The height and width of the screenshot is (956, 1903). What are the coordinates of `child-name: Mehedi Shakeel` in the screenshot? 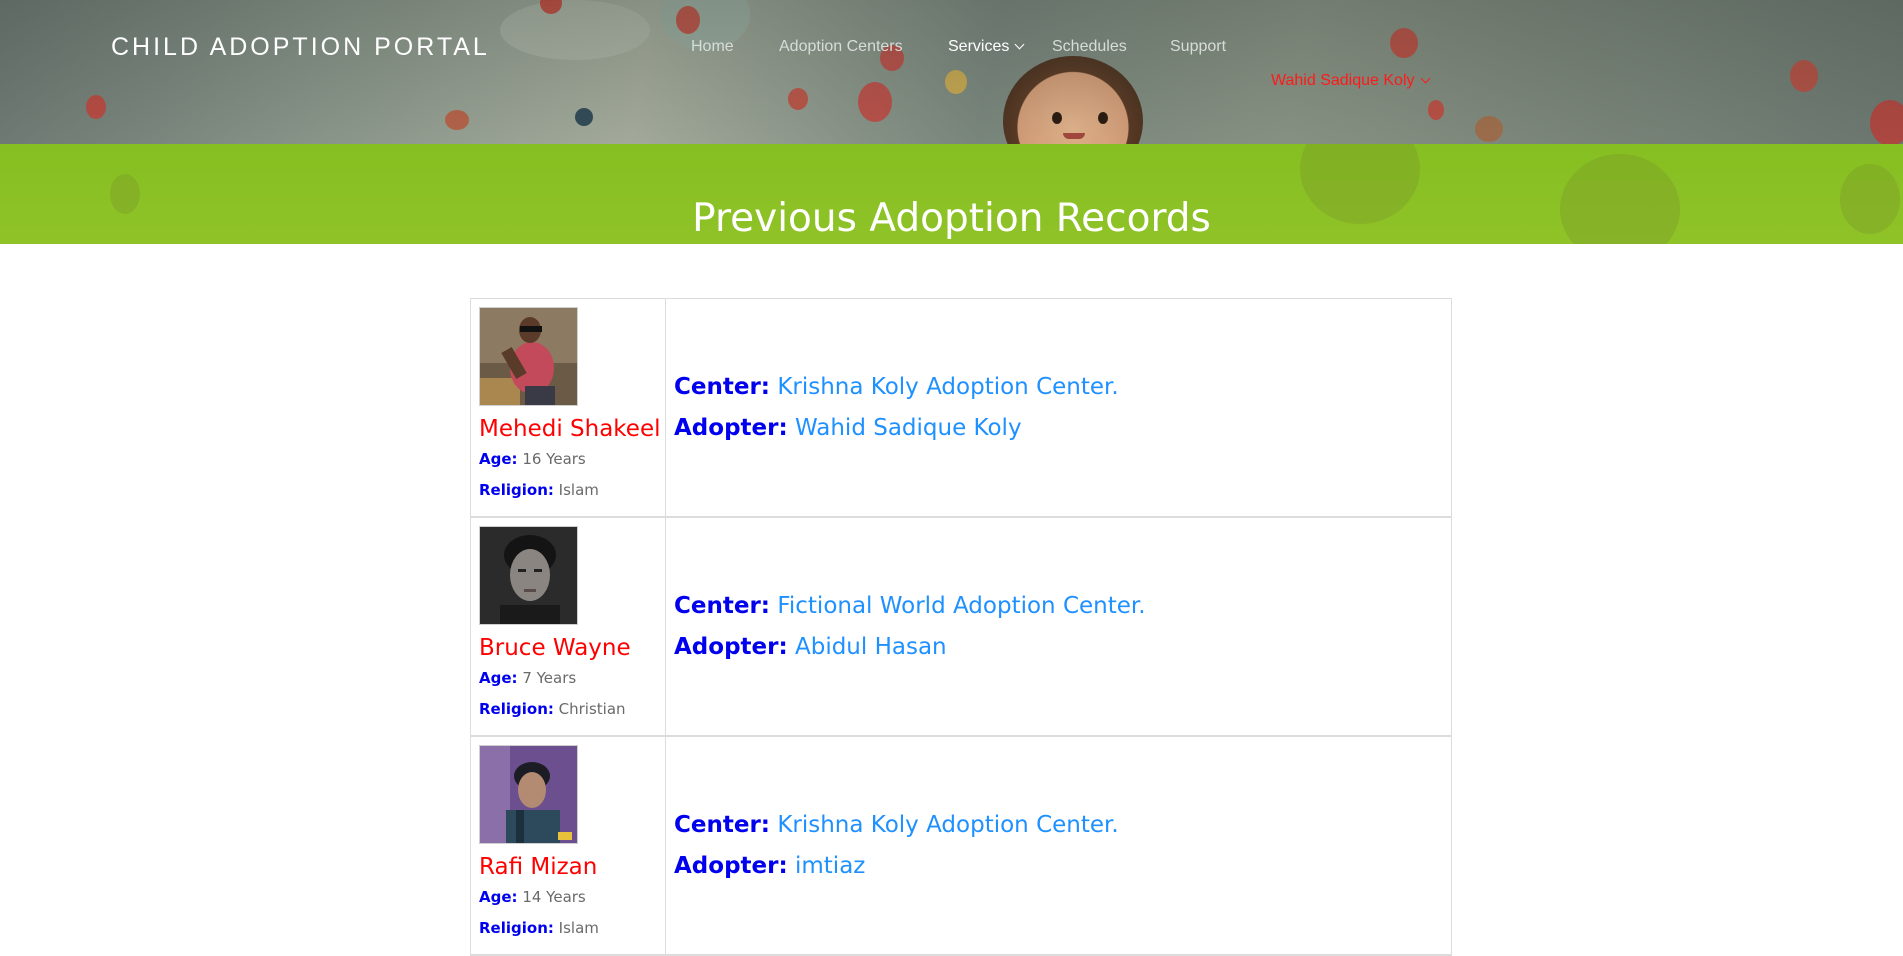 It's located at (570, 429).